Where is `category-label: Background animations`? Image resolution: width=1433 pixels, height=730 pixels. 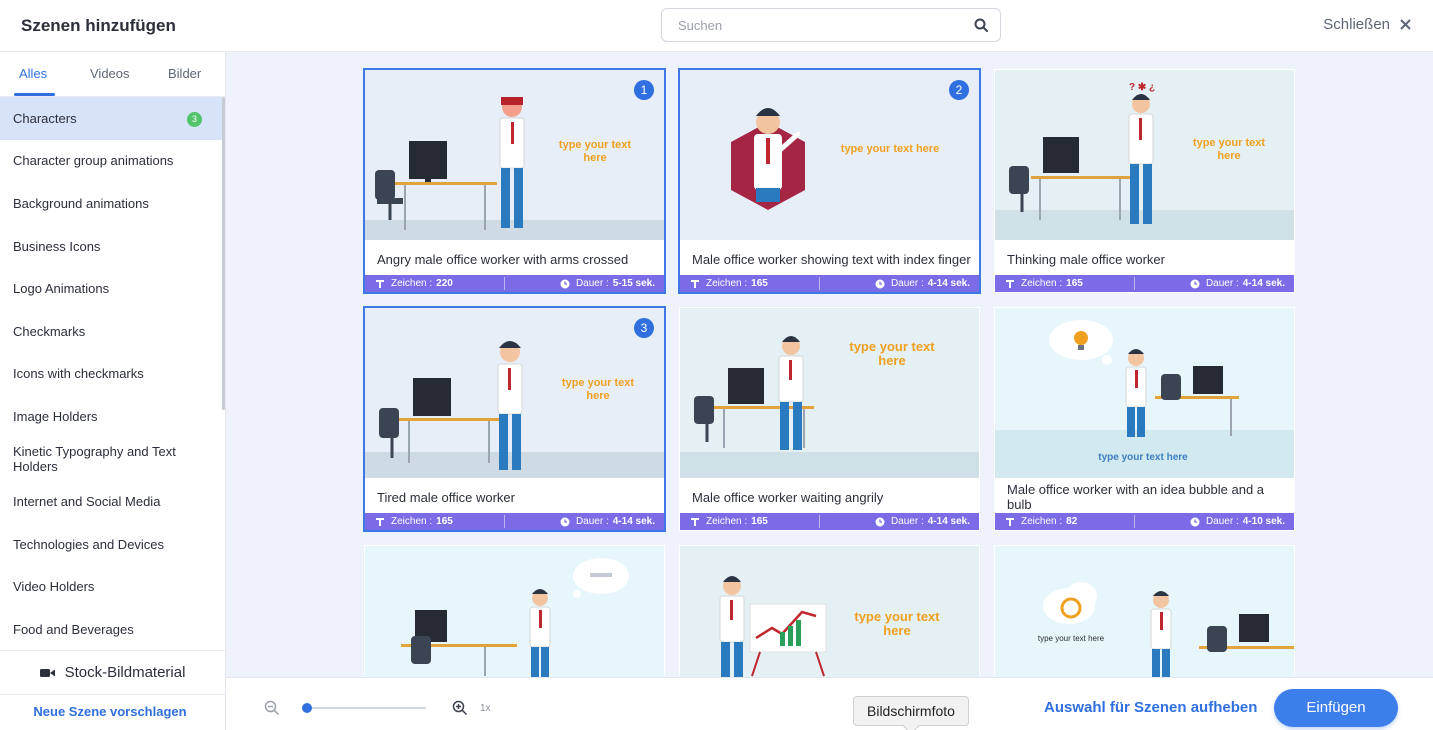
category-label: Background animations is located at coordinates (81, 203).